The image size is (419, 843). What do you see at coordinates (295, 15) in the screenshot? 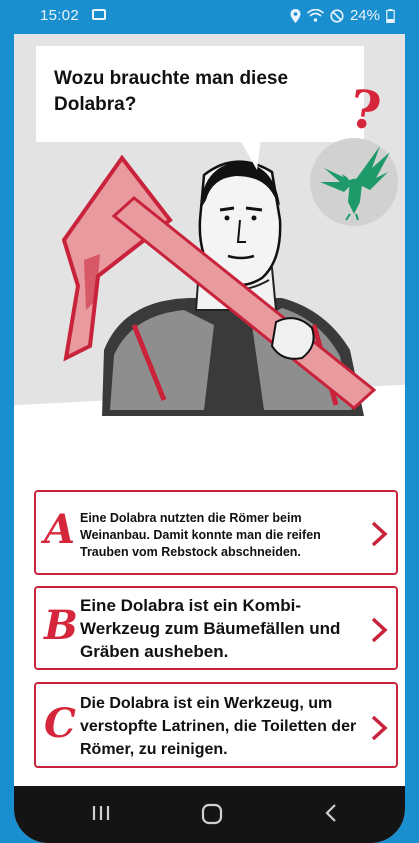
I see `location-icon` at bounding box center [295, 15].